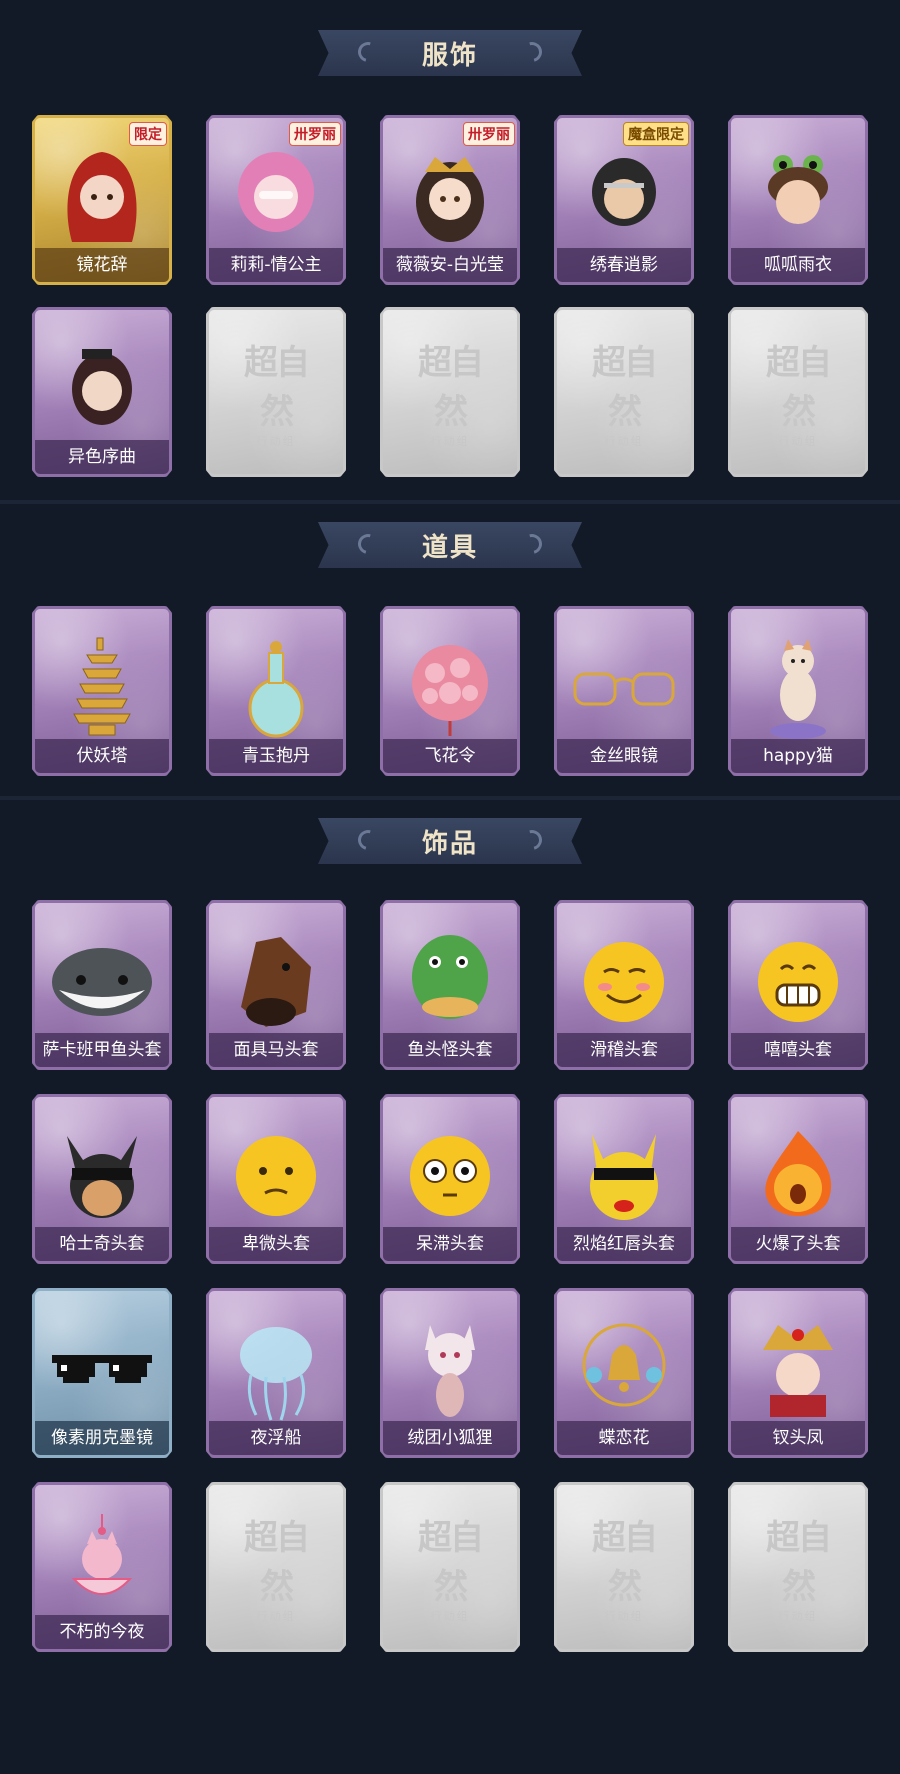 The image size is (900, 1774). Describe the element at coordinates (798, 688) in the screenshot. I see `cat-figurine-icon` at that location.